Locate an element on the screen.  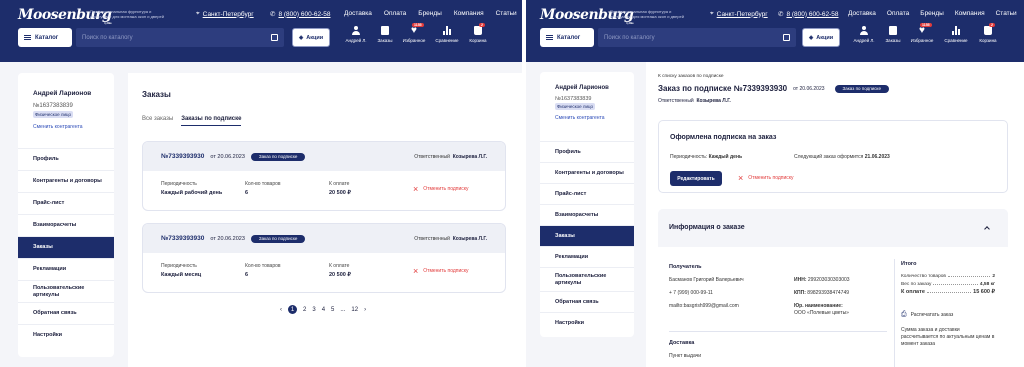
print-order-button: ⎙ Распечатать заказ is located at coordinates (948, 315).